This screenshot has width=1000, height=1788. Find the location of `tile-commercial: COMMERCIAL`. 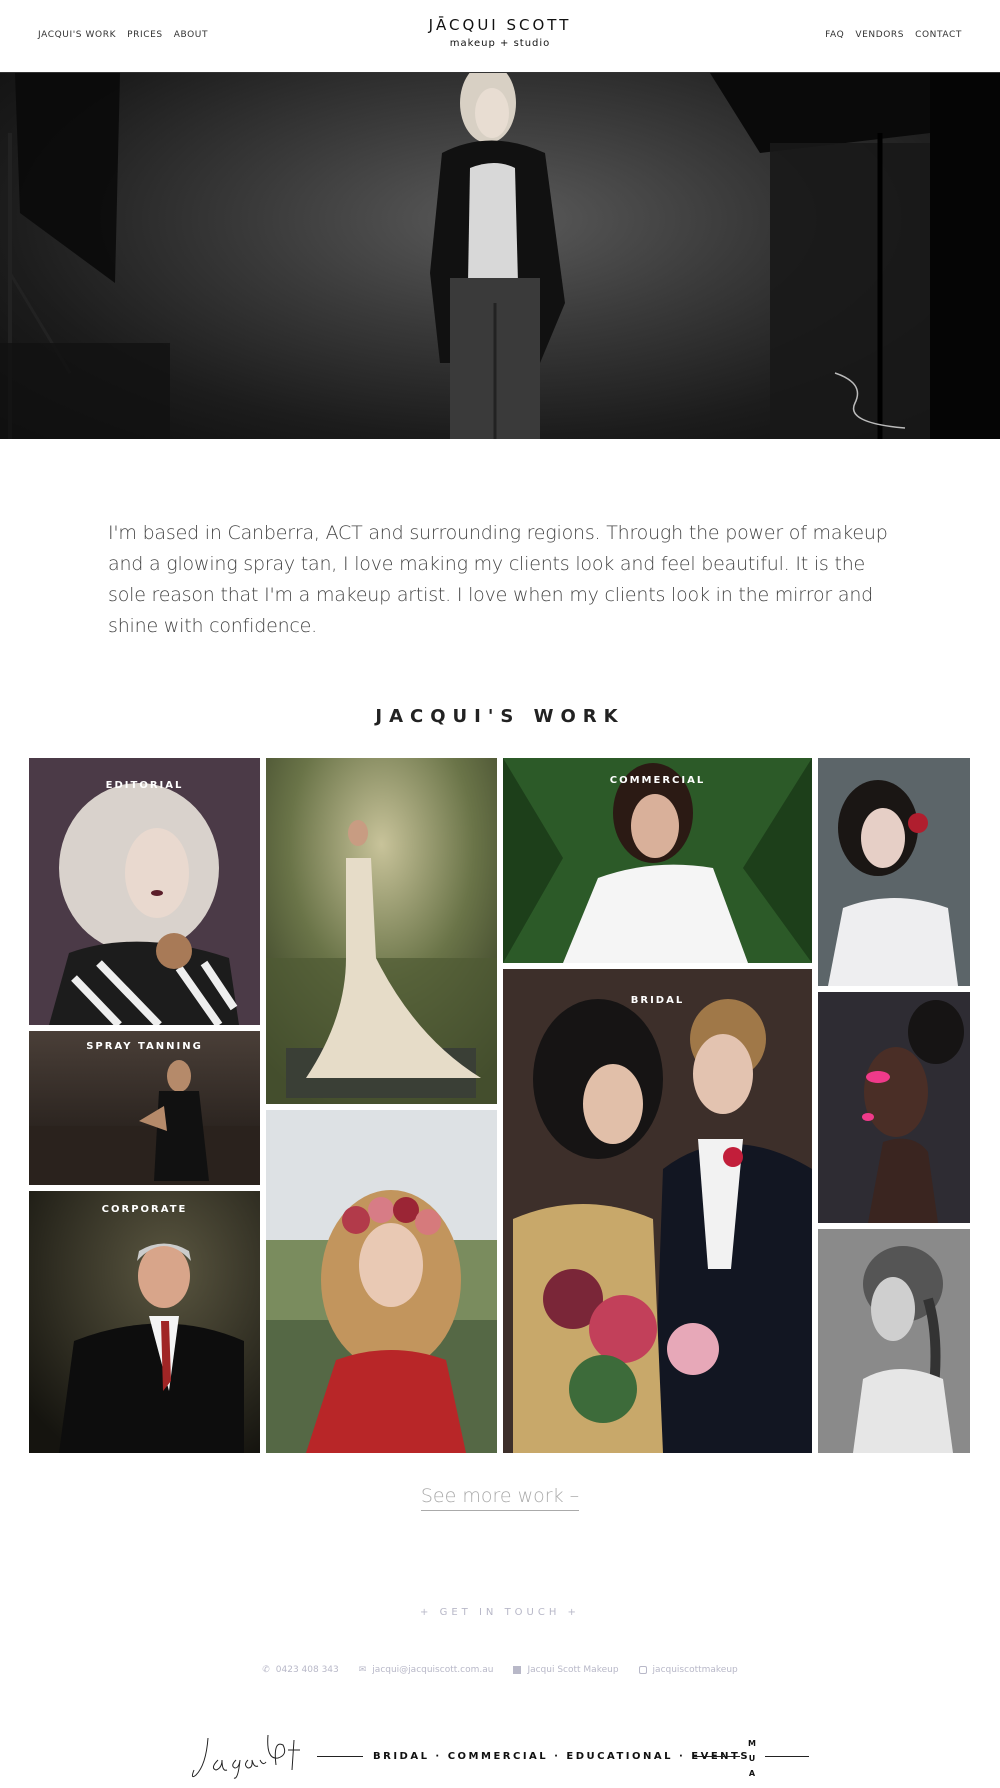

tile-commercial: COMMERCIAL is located at coordinates (657, 860).